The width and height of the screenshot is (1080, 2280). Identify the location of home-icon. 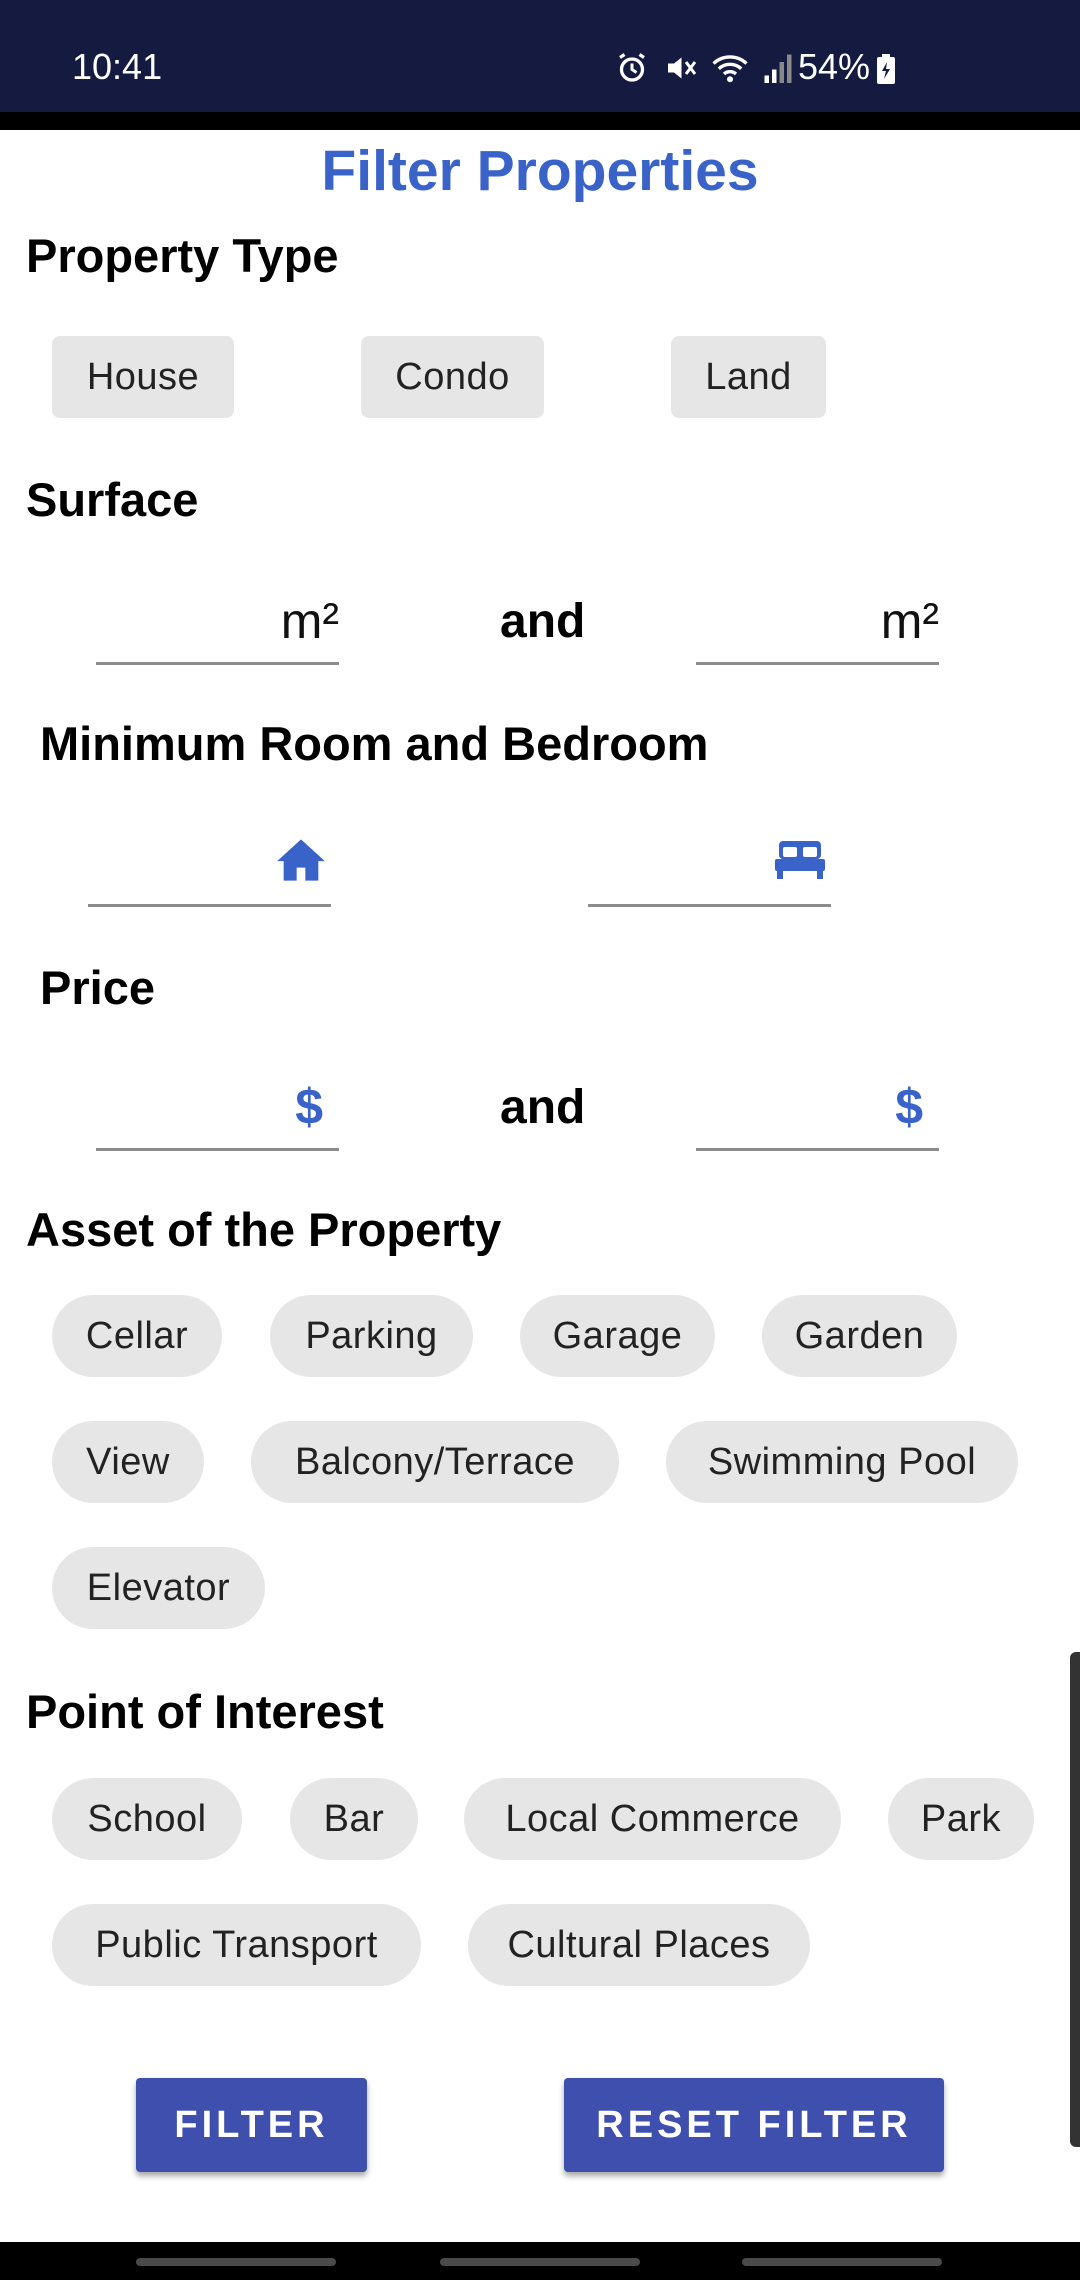
(301, 862).